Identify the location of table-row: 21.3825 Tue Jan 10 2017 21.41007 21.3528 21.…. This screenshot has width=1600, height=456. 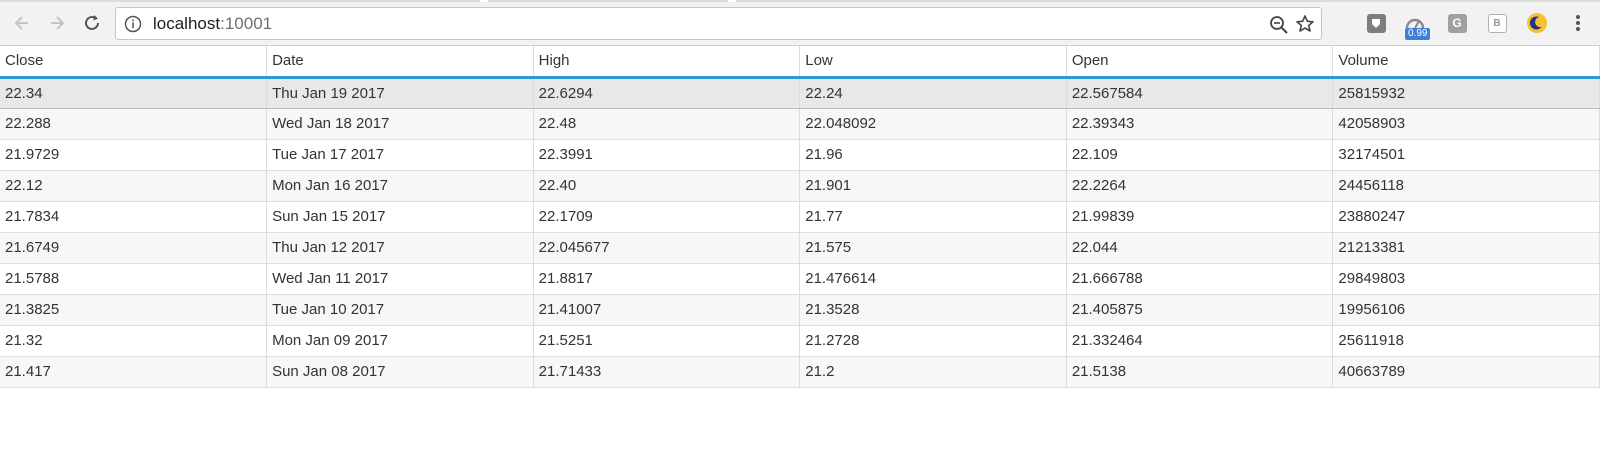
(800, 310).